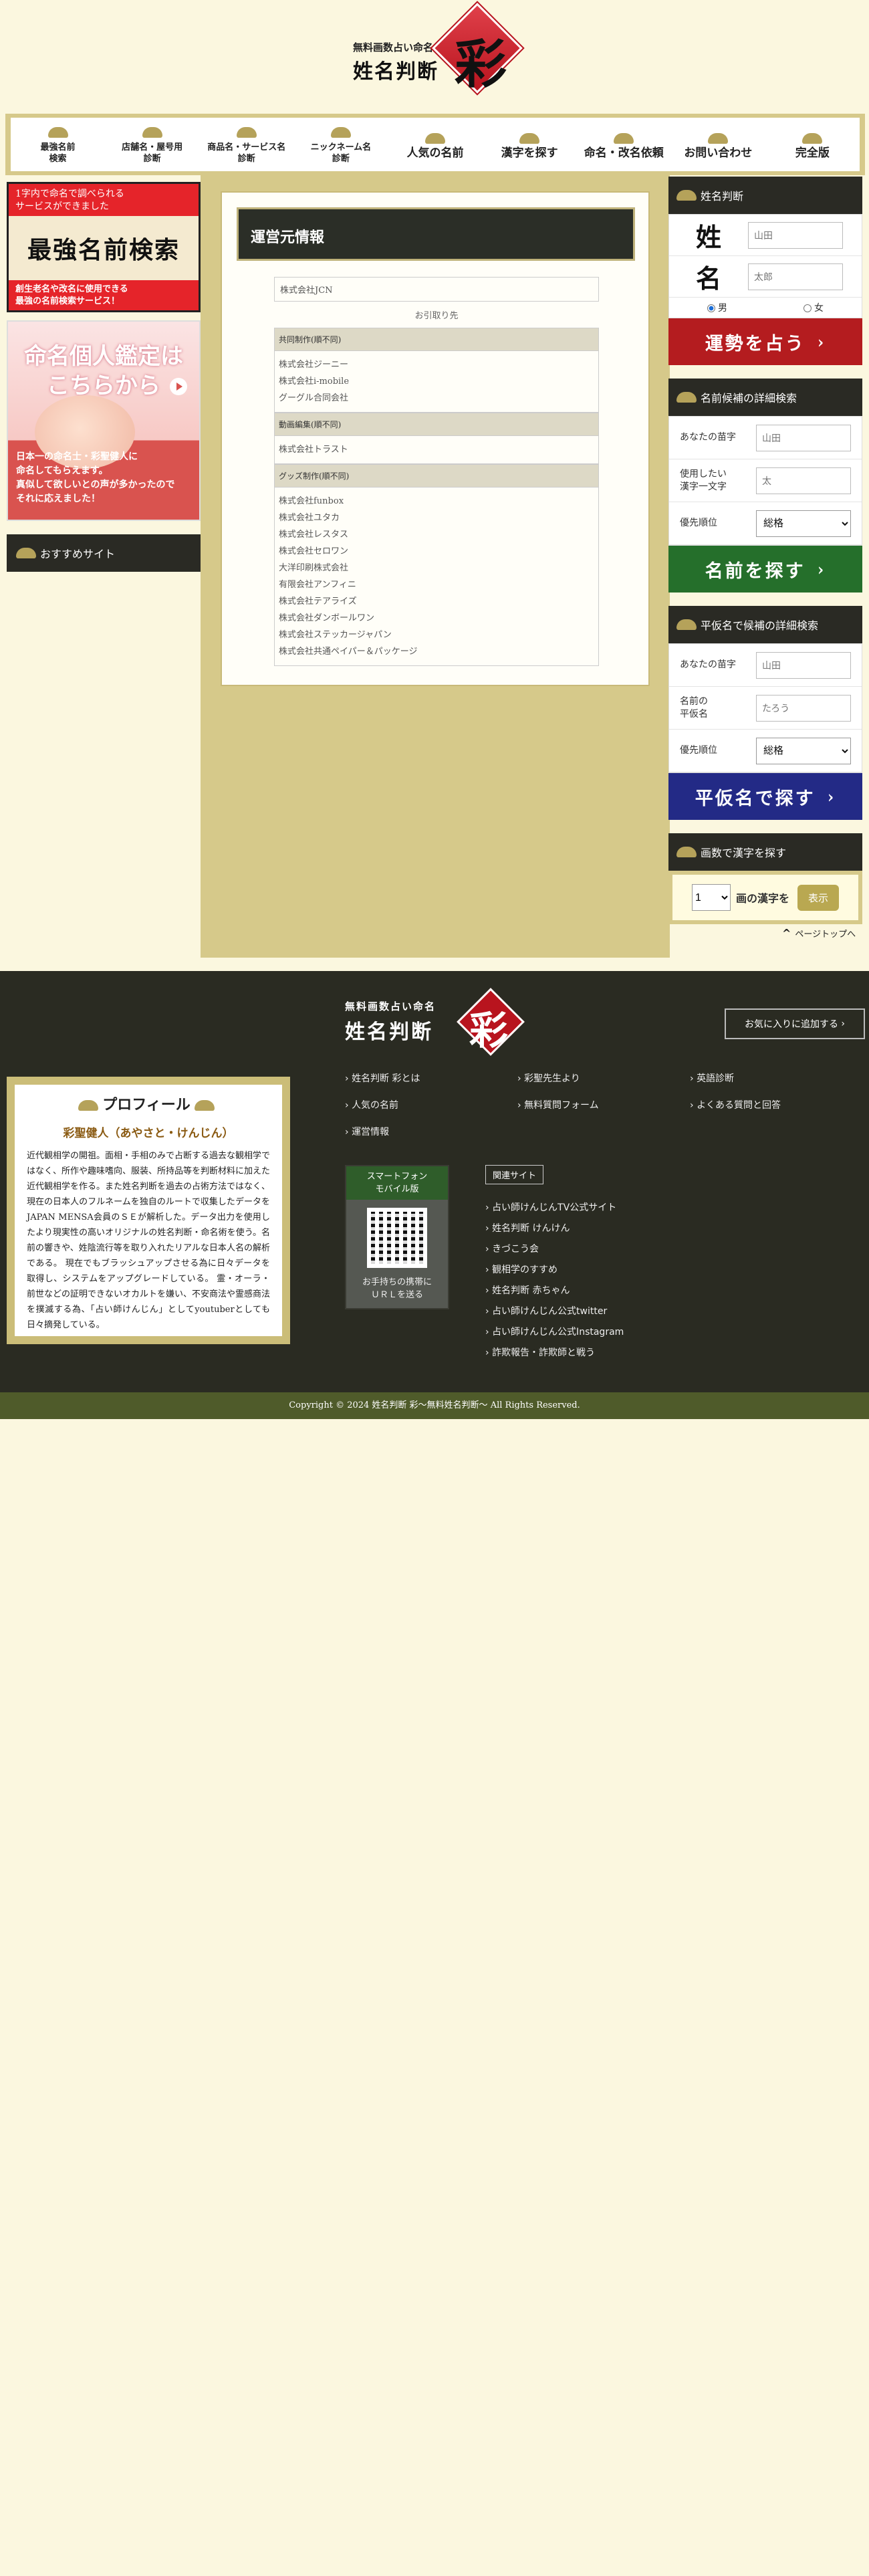 This screenshot has width=869, height=2576. Describe the element at coordinates (603, 1078) in the screenshot. I see `footer-link: 彩聖先生より` at that location.